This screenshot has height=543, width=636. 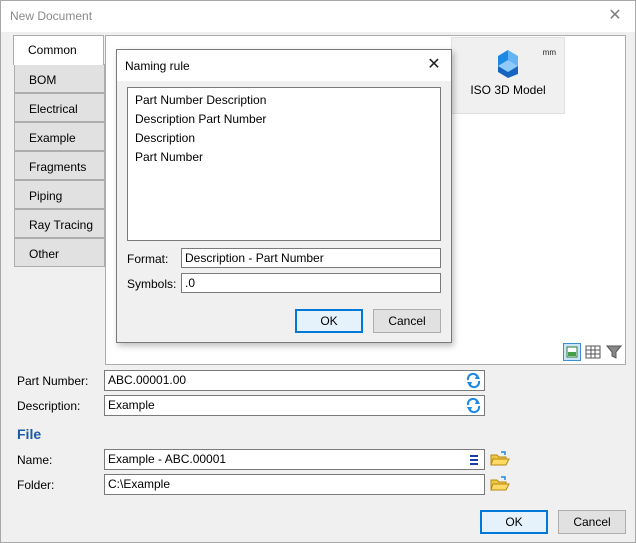 I want to click on template-iso-3d-model: mm ISO 3D Model, so click(x=508, y=75).